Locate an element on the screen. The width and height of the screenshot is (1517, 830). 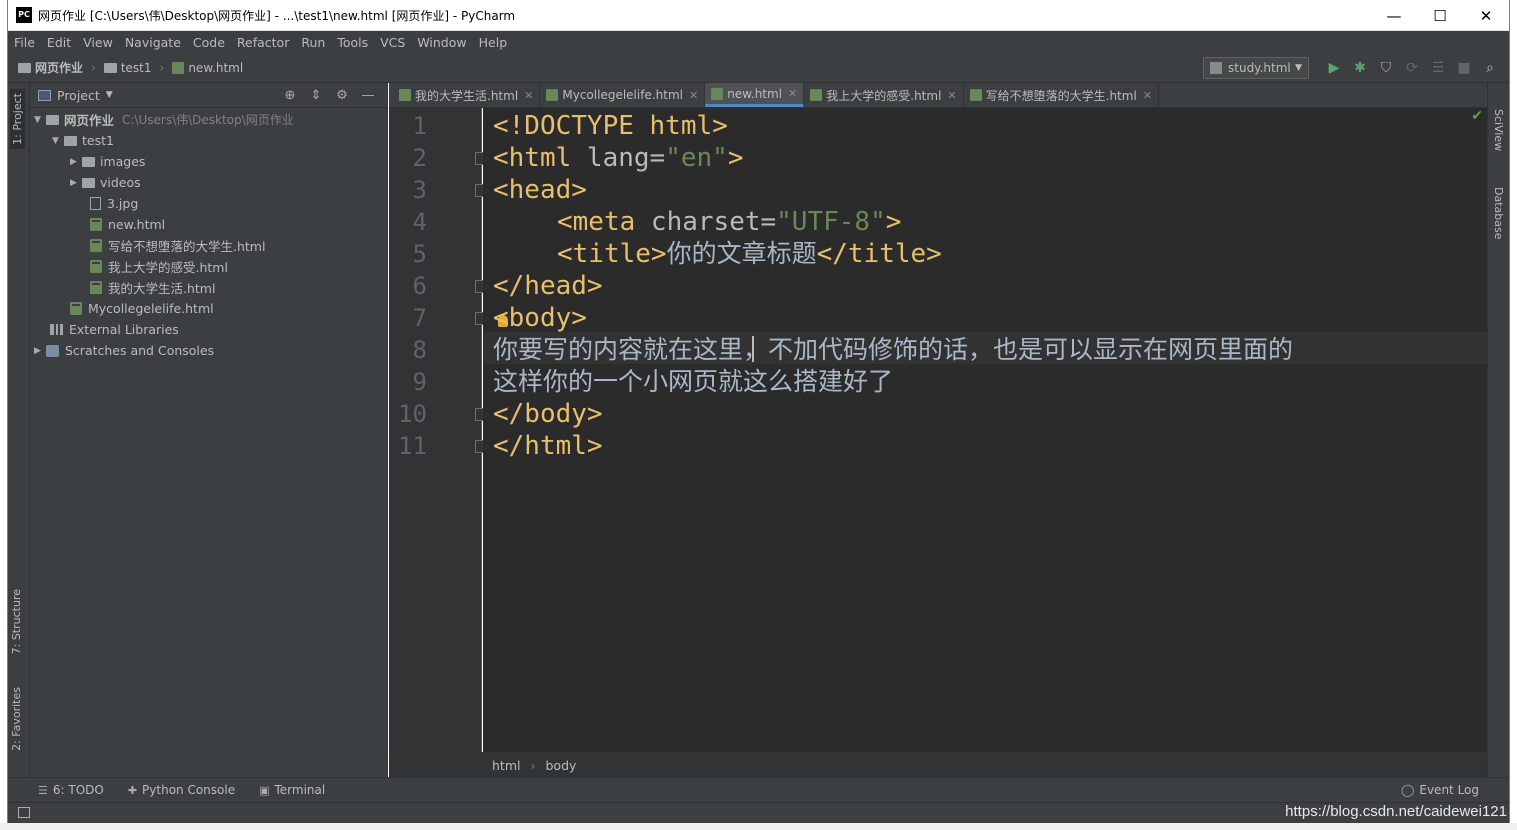
tree-item-images: ▶ images is located at coordinates (107, 161).